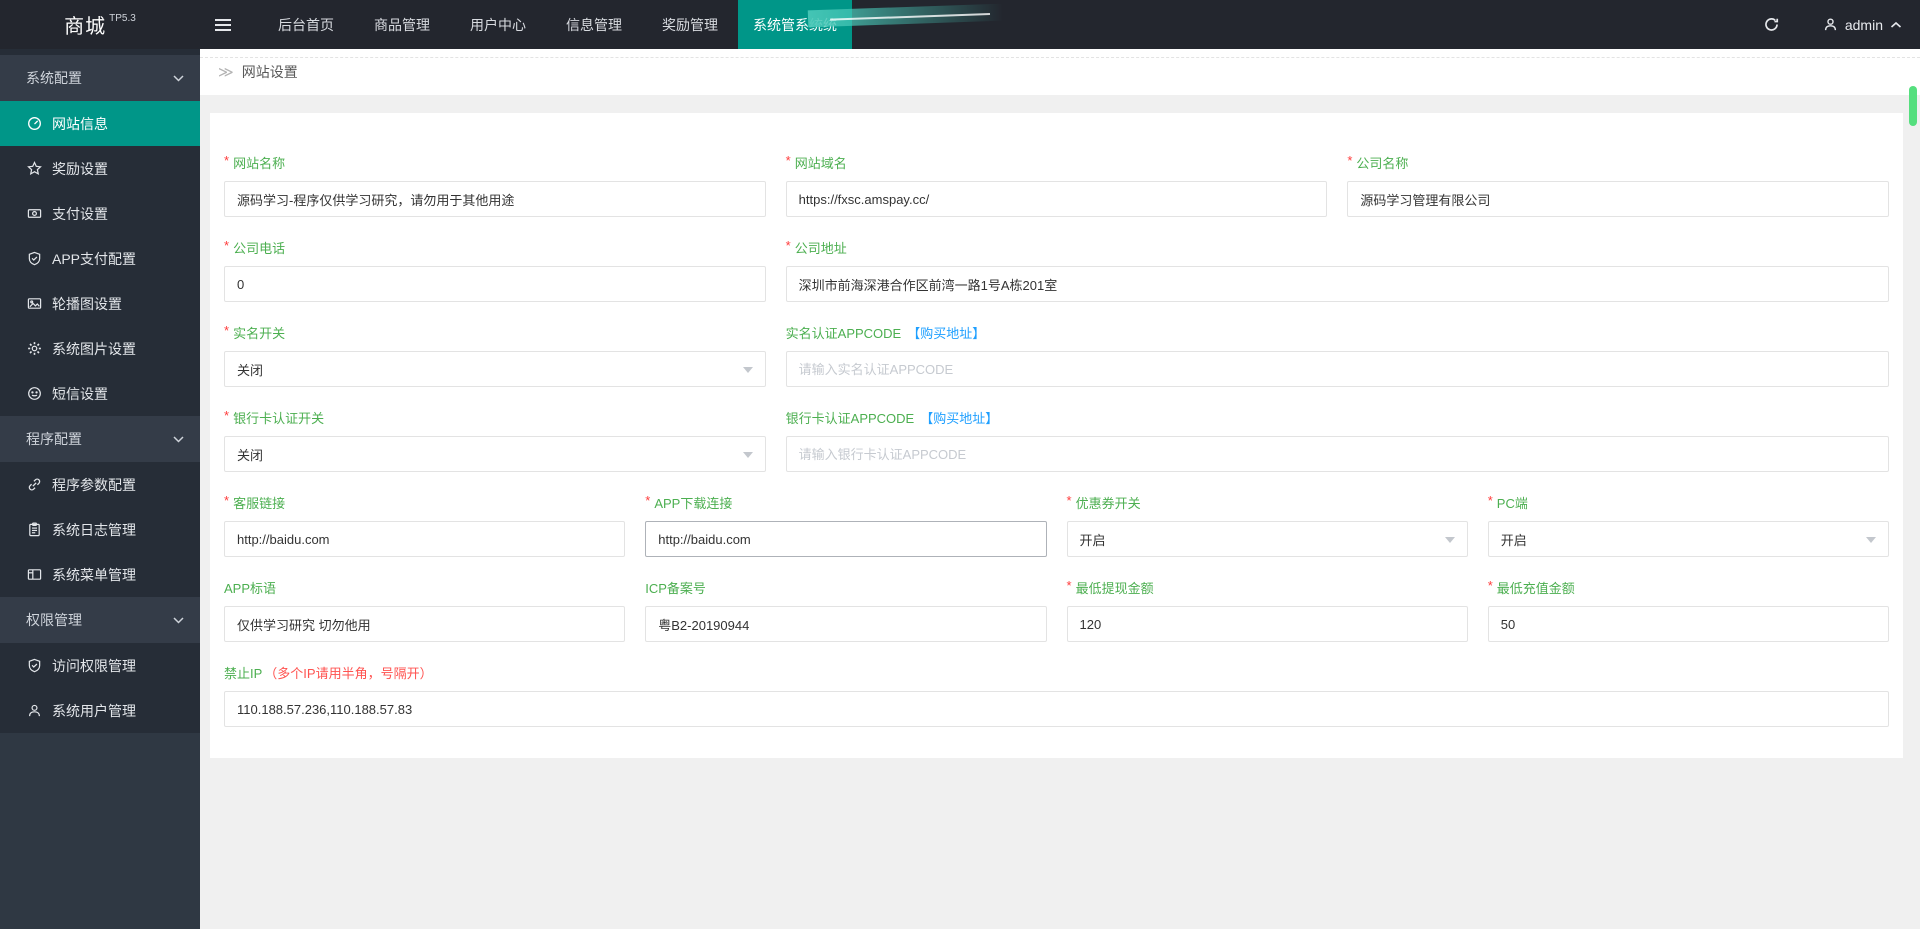 This screenshot has height=929, width=1920. I want to click on field-app-slogan: APP标语, so click(425, 610).